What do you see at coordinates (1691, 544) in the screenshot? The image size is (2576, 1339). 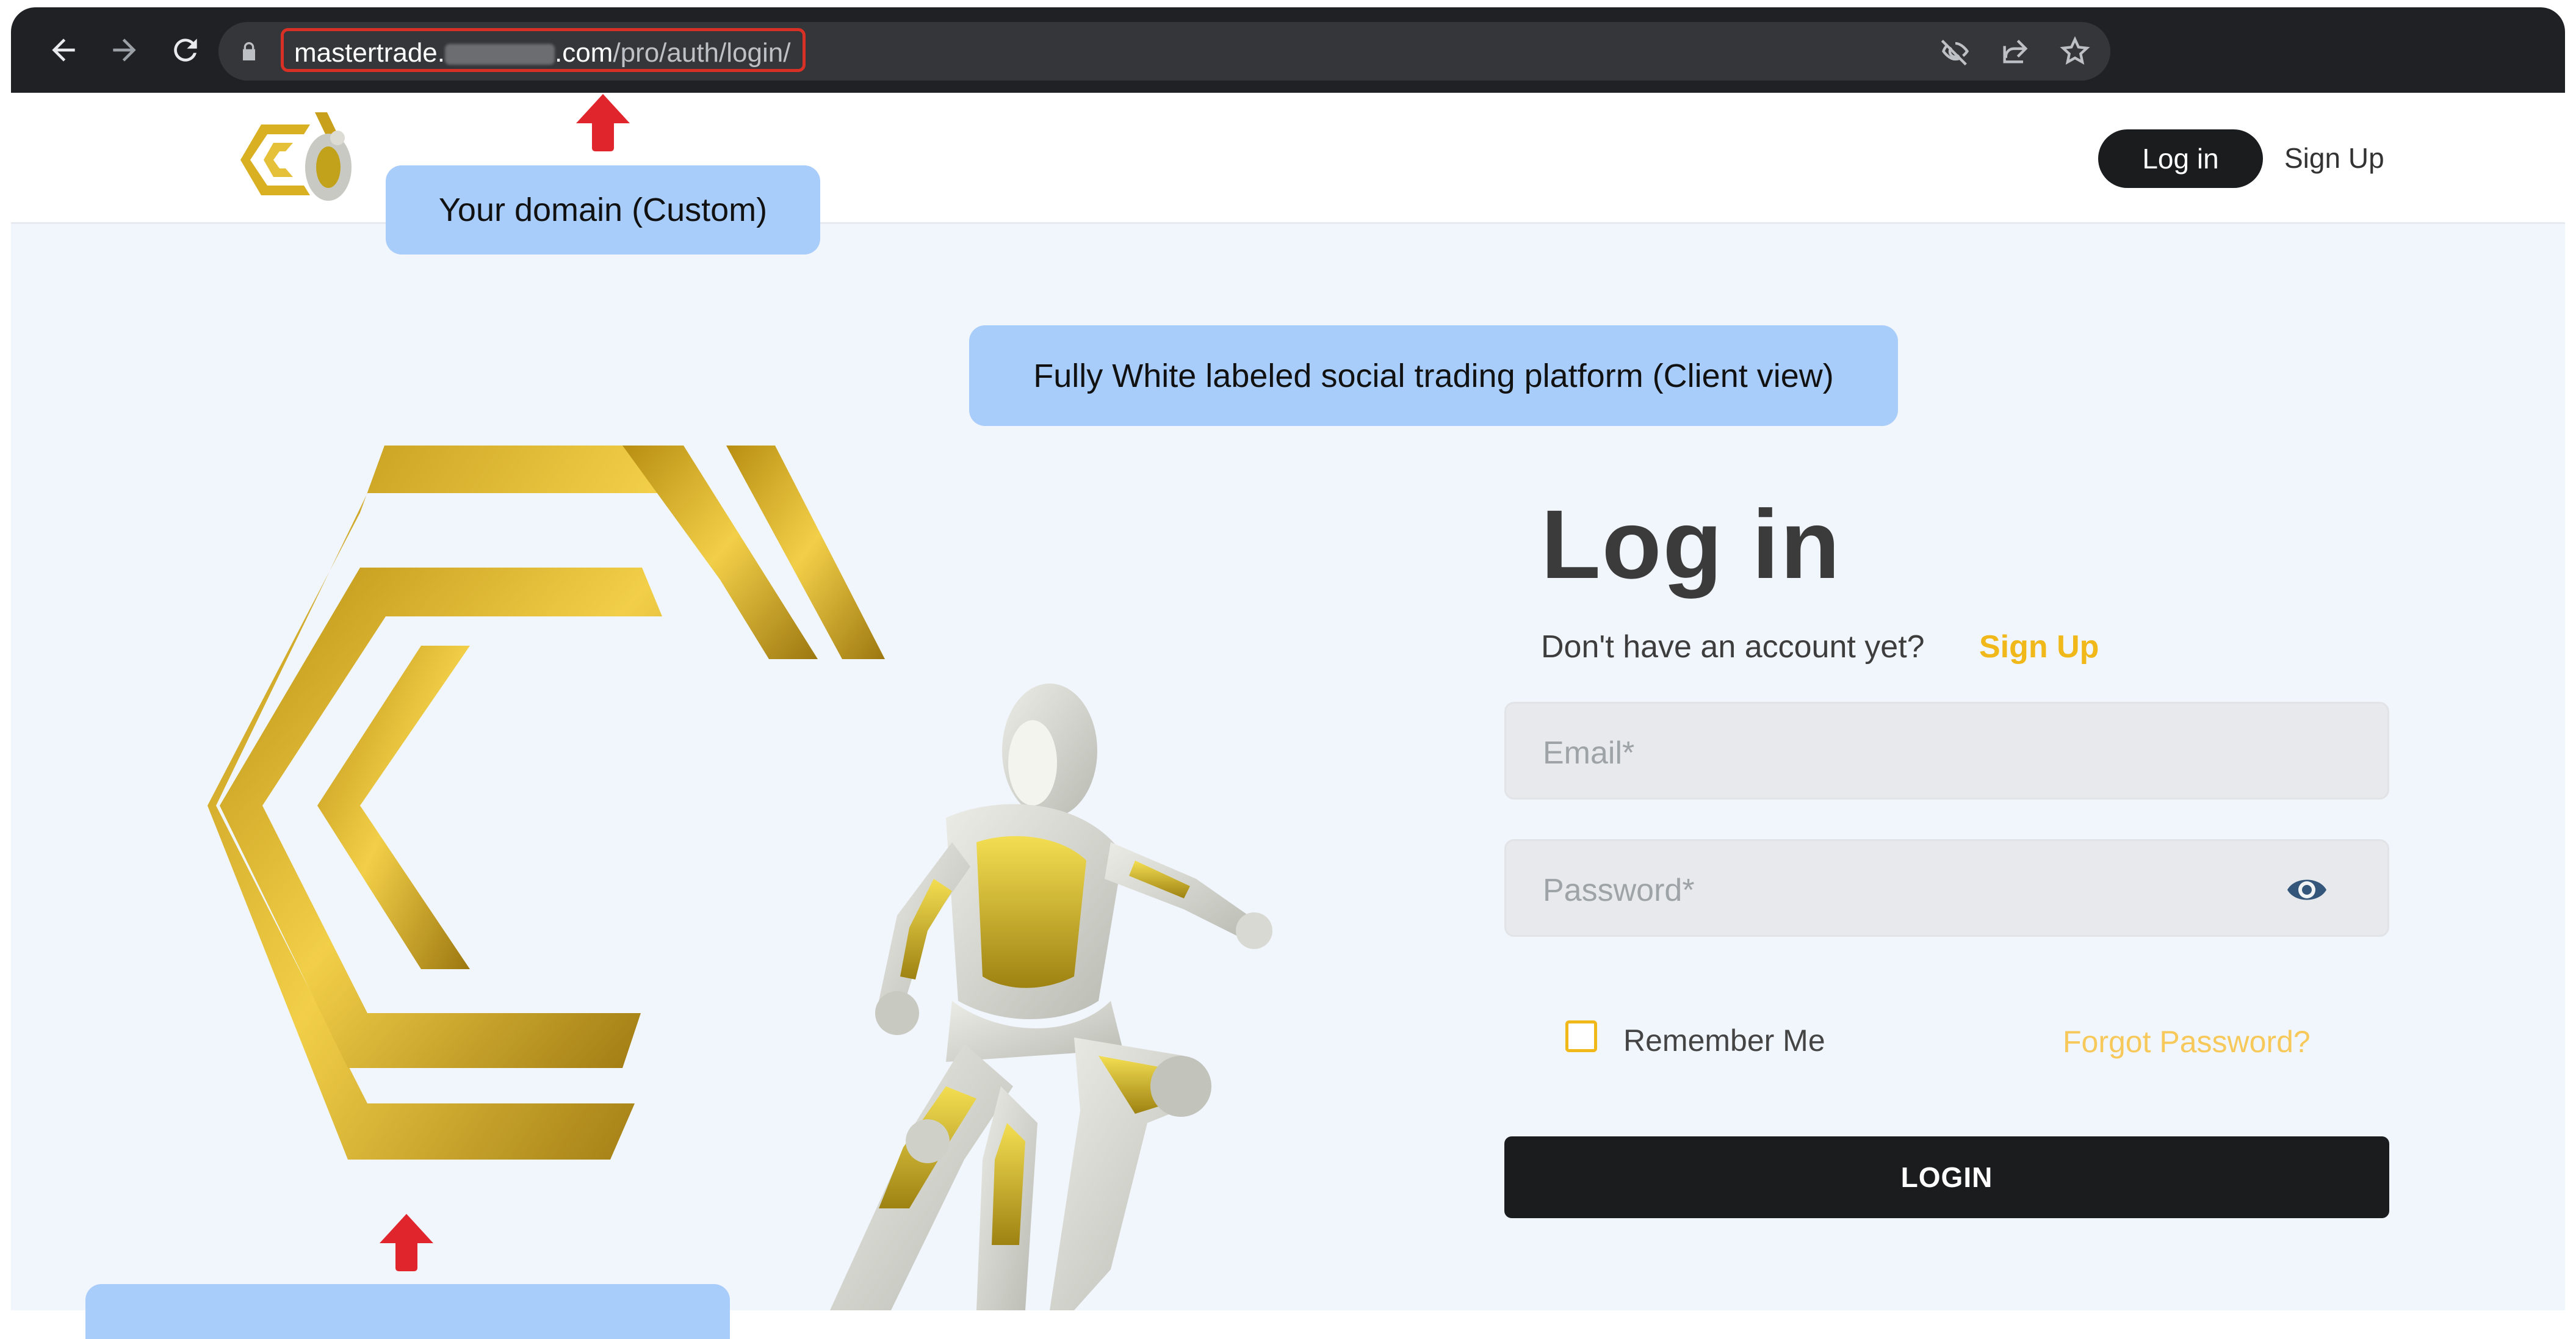 I see `login-title: Log in` at bounding box center [1691, 544].